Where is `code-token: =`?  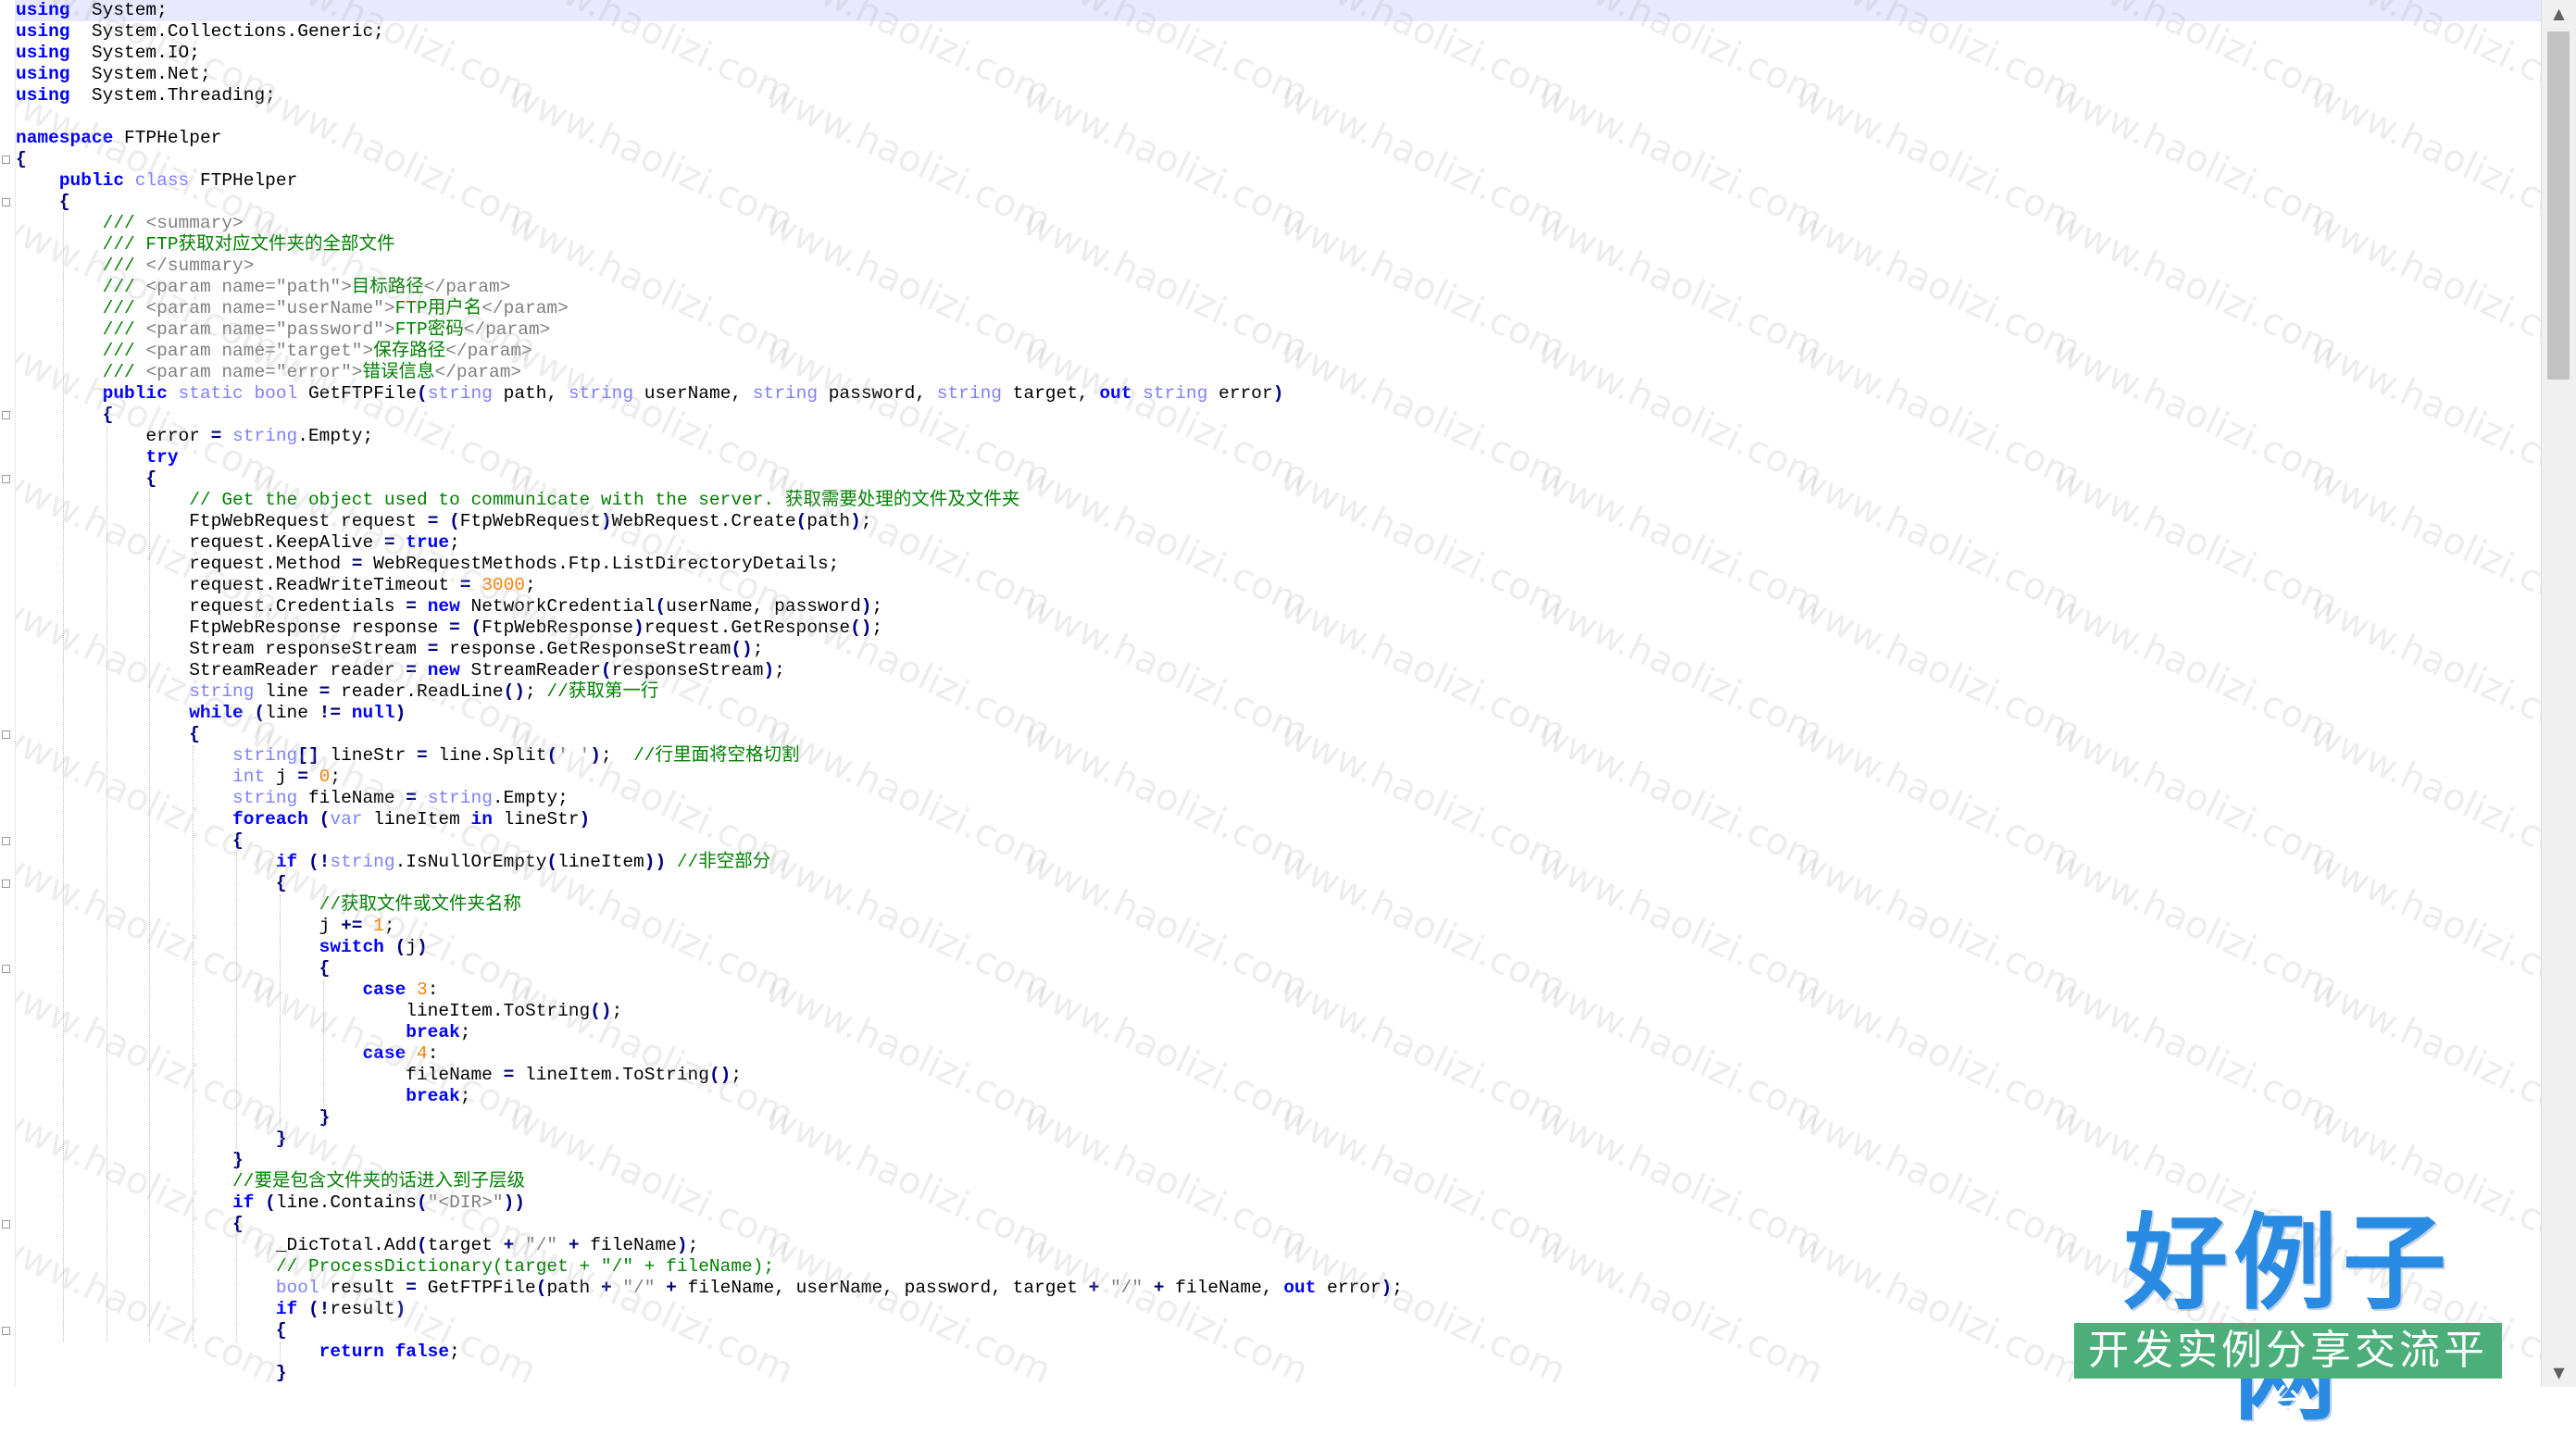
code-token: = is located at coordinates (411, 1288).